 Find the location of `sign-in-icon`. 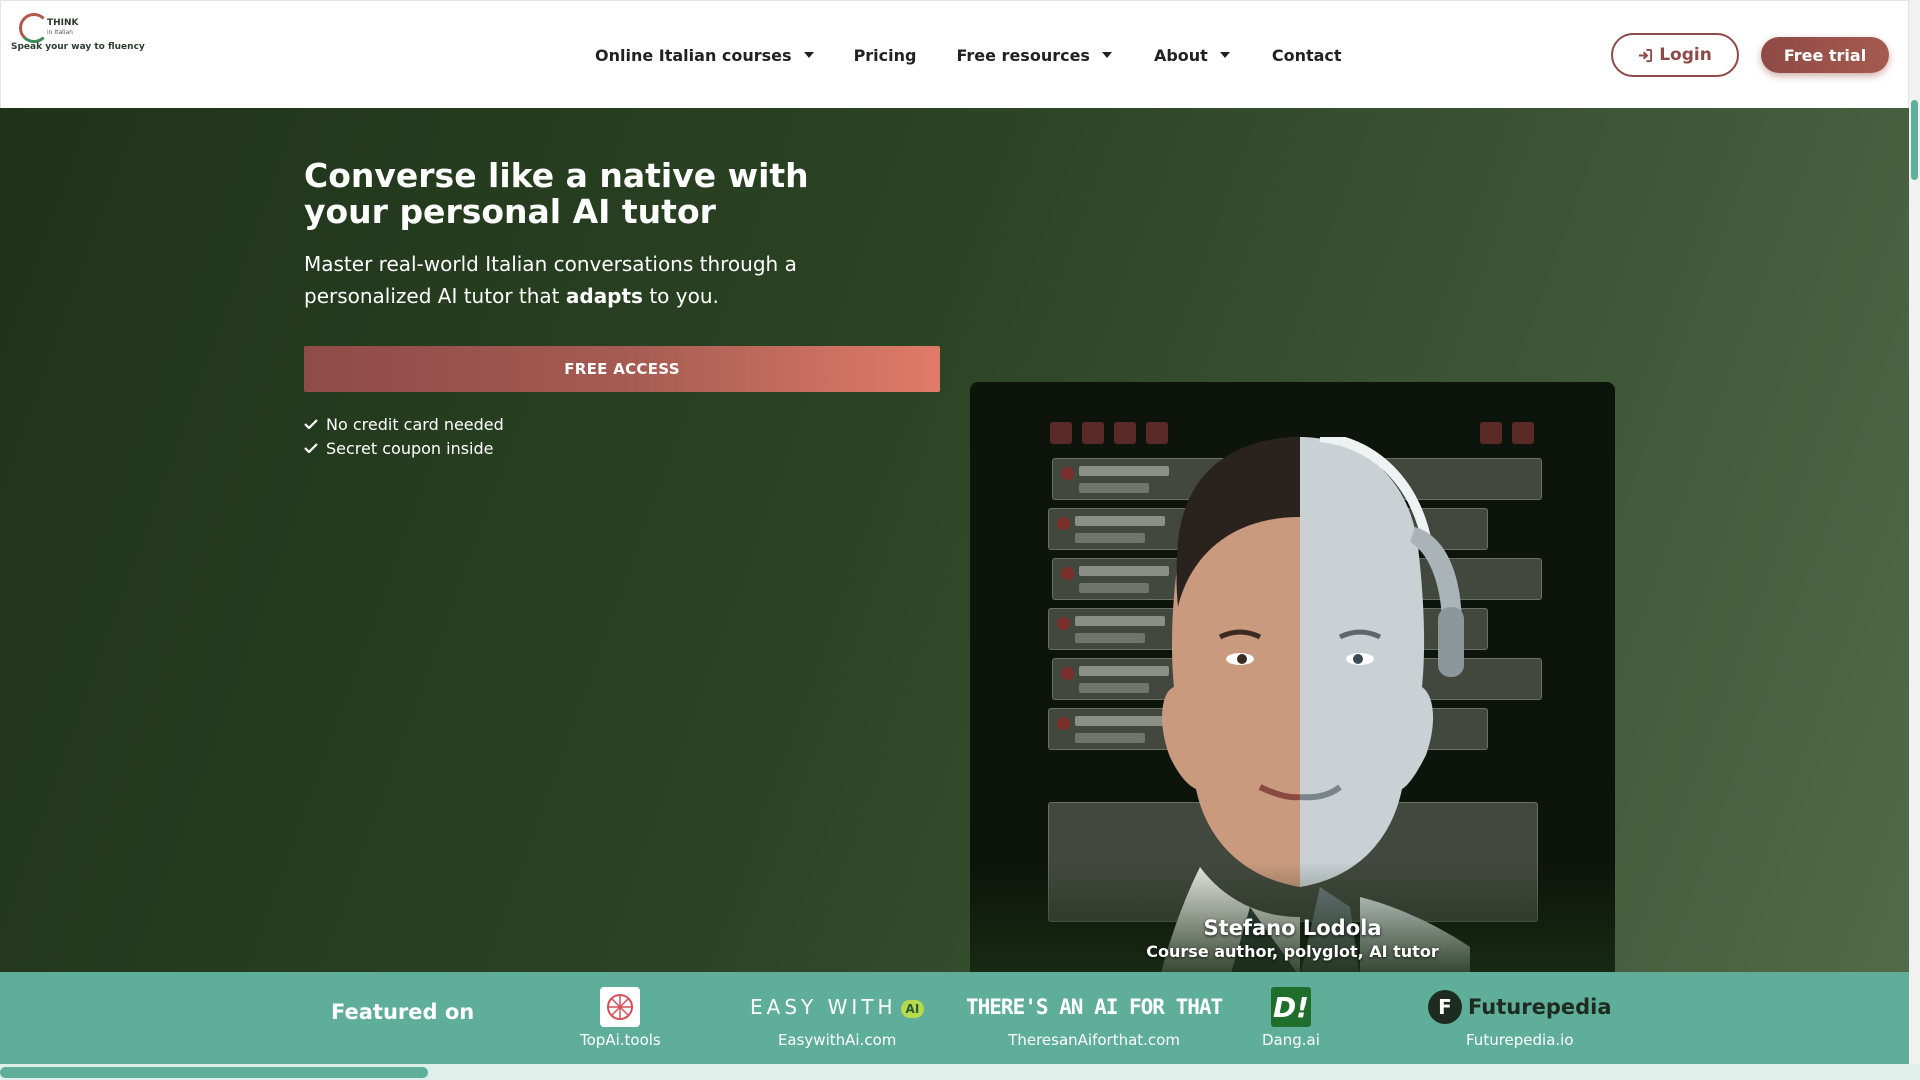

sign-in-icon is located at coordinates (1646, 55).